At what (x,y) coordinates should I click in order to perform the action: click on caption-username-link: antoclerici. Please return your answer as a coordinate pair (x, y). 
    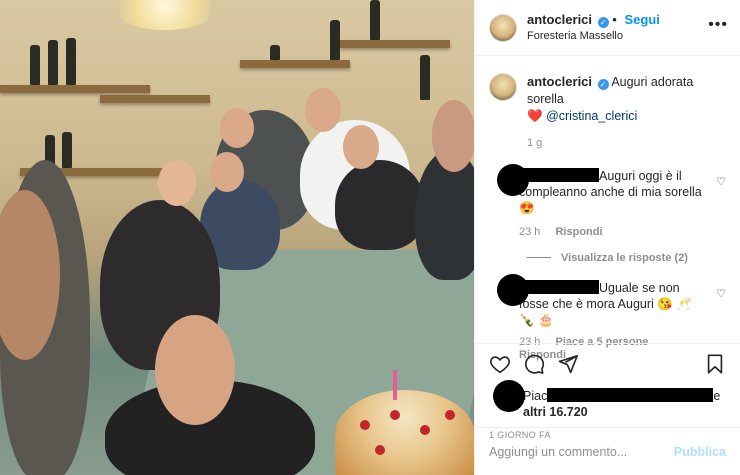
    Looking at the image, I should click on (559, 81).